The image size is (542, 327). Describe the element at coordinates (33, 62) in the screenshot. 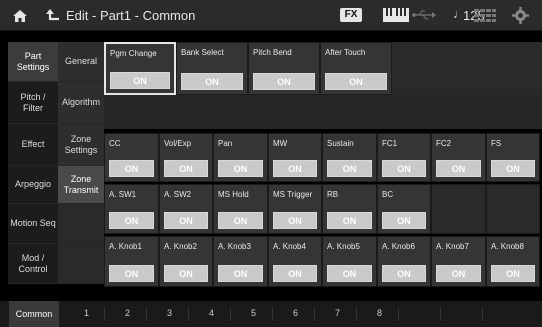

I see `nav-part-settings: Part Settings` at that location.